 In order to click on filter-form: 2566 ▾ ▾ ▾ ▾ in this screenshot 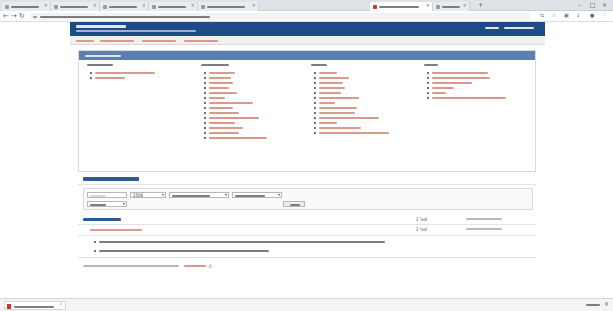, I will do `click(308, 199)`.